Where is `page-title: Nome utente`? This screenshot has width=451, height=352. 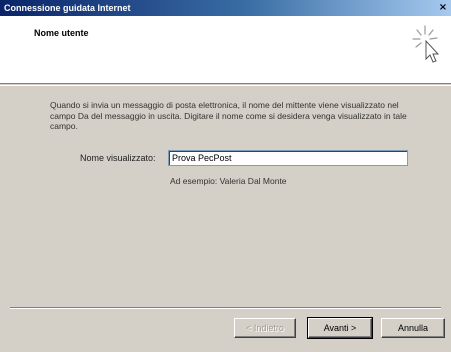 page-title: Nome utente is located at coordinates (61, 33).